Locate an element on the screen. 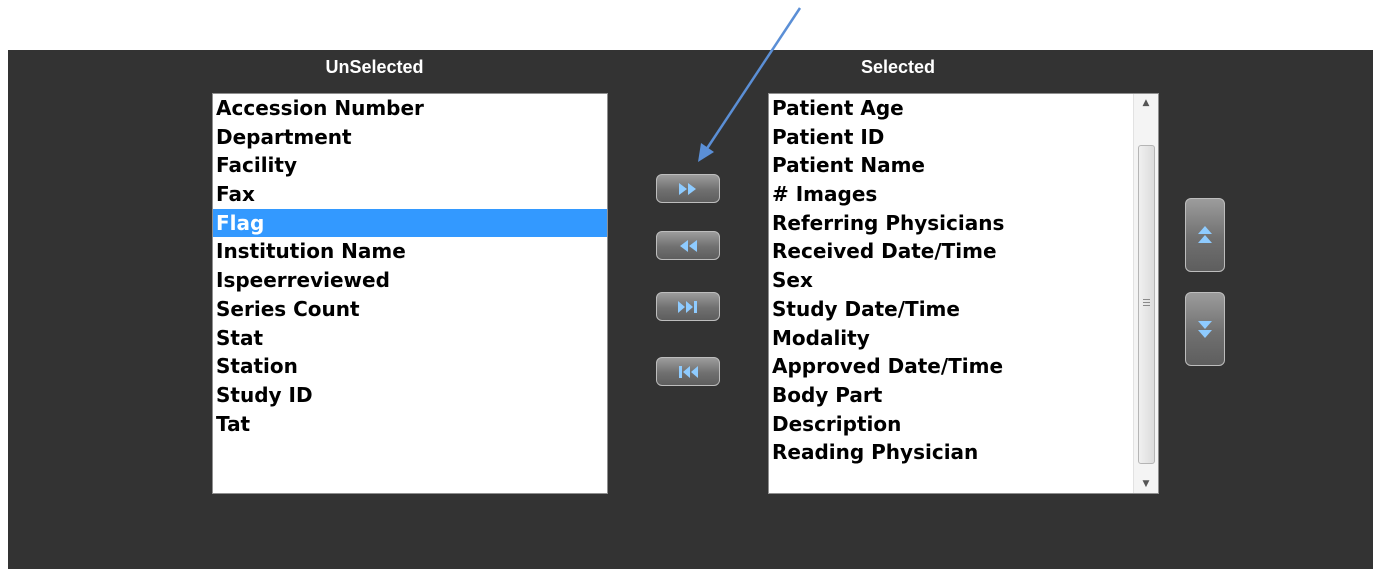  move-all-left-icon is located at coordinates (688, 371).